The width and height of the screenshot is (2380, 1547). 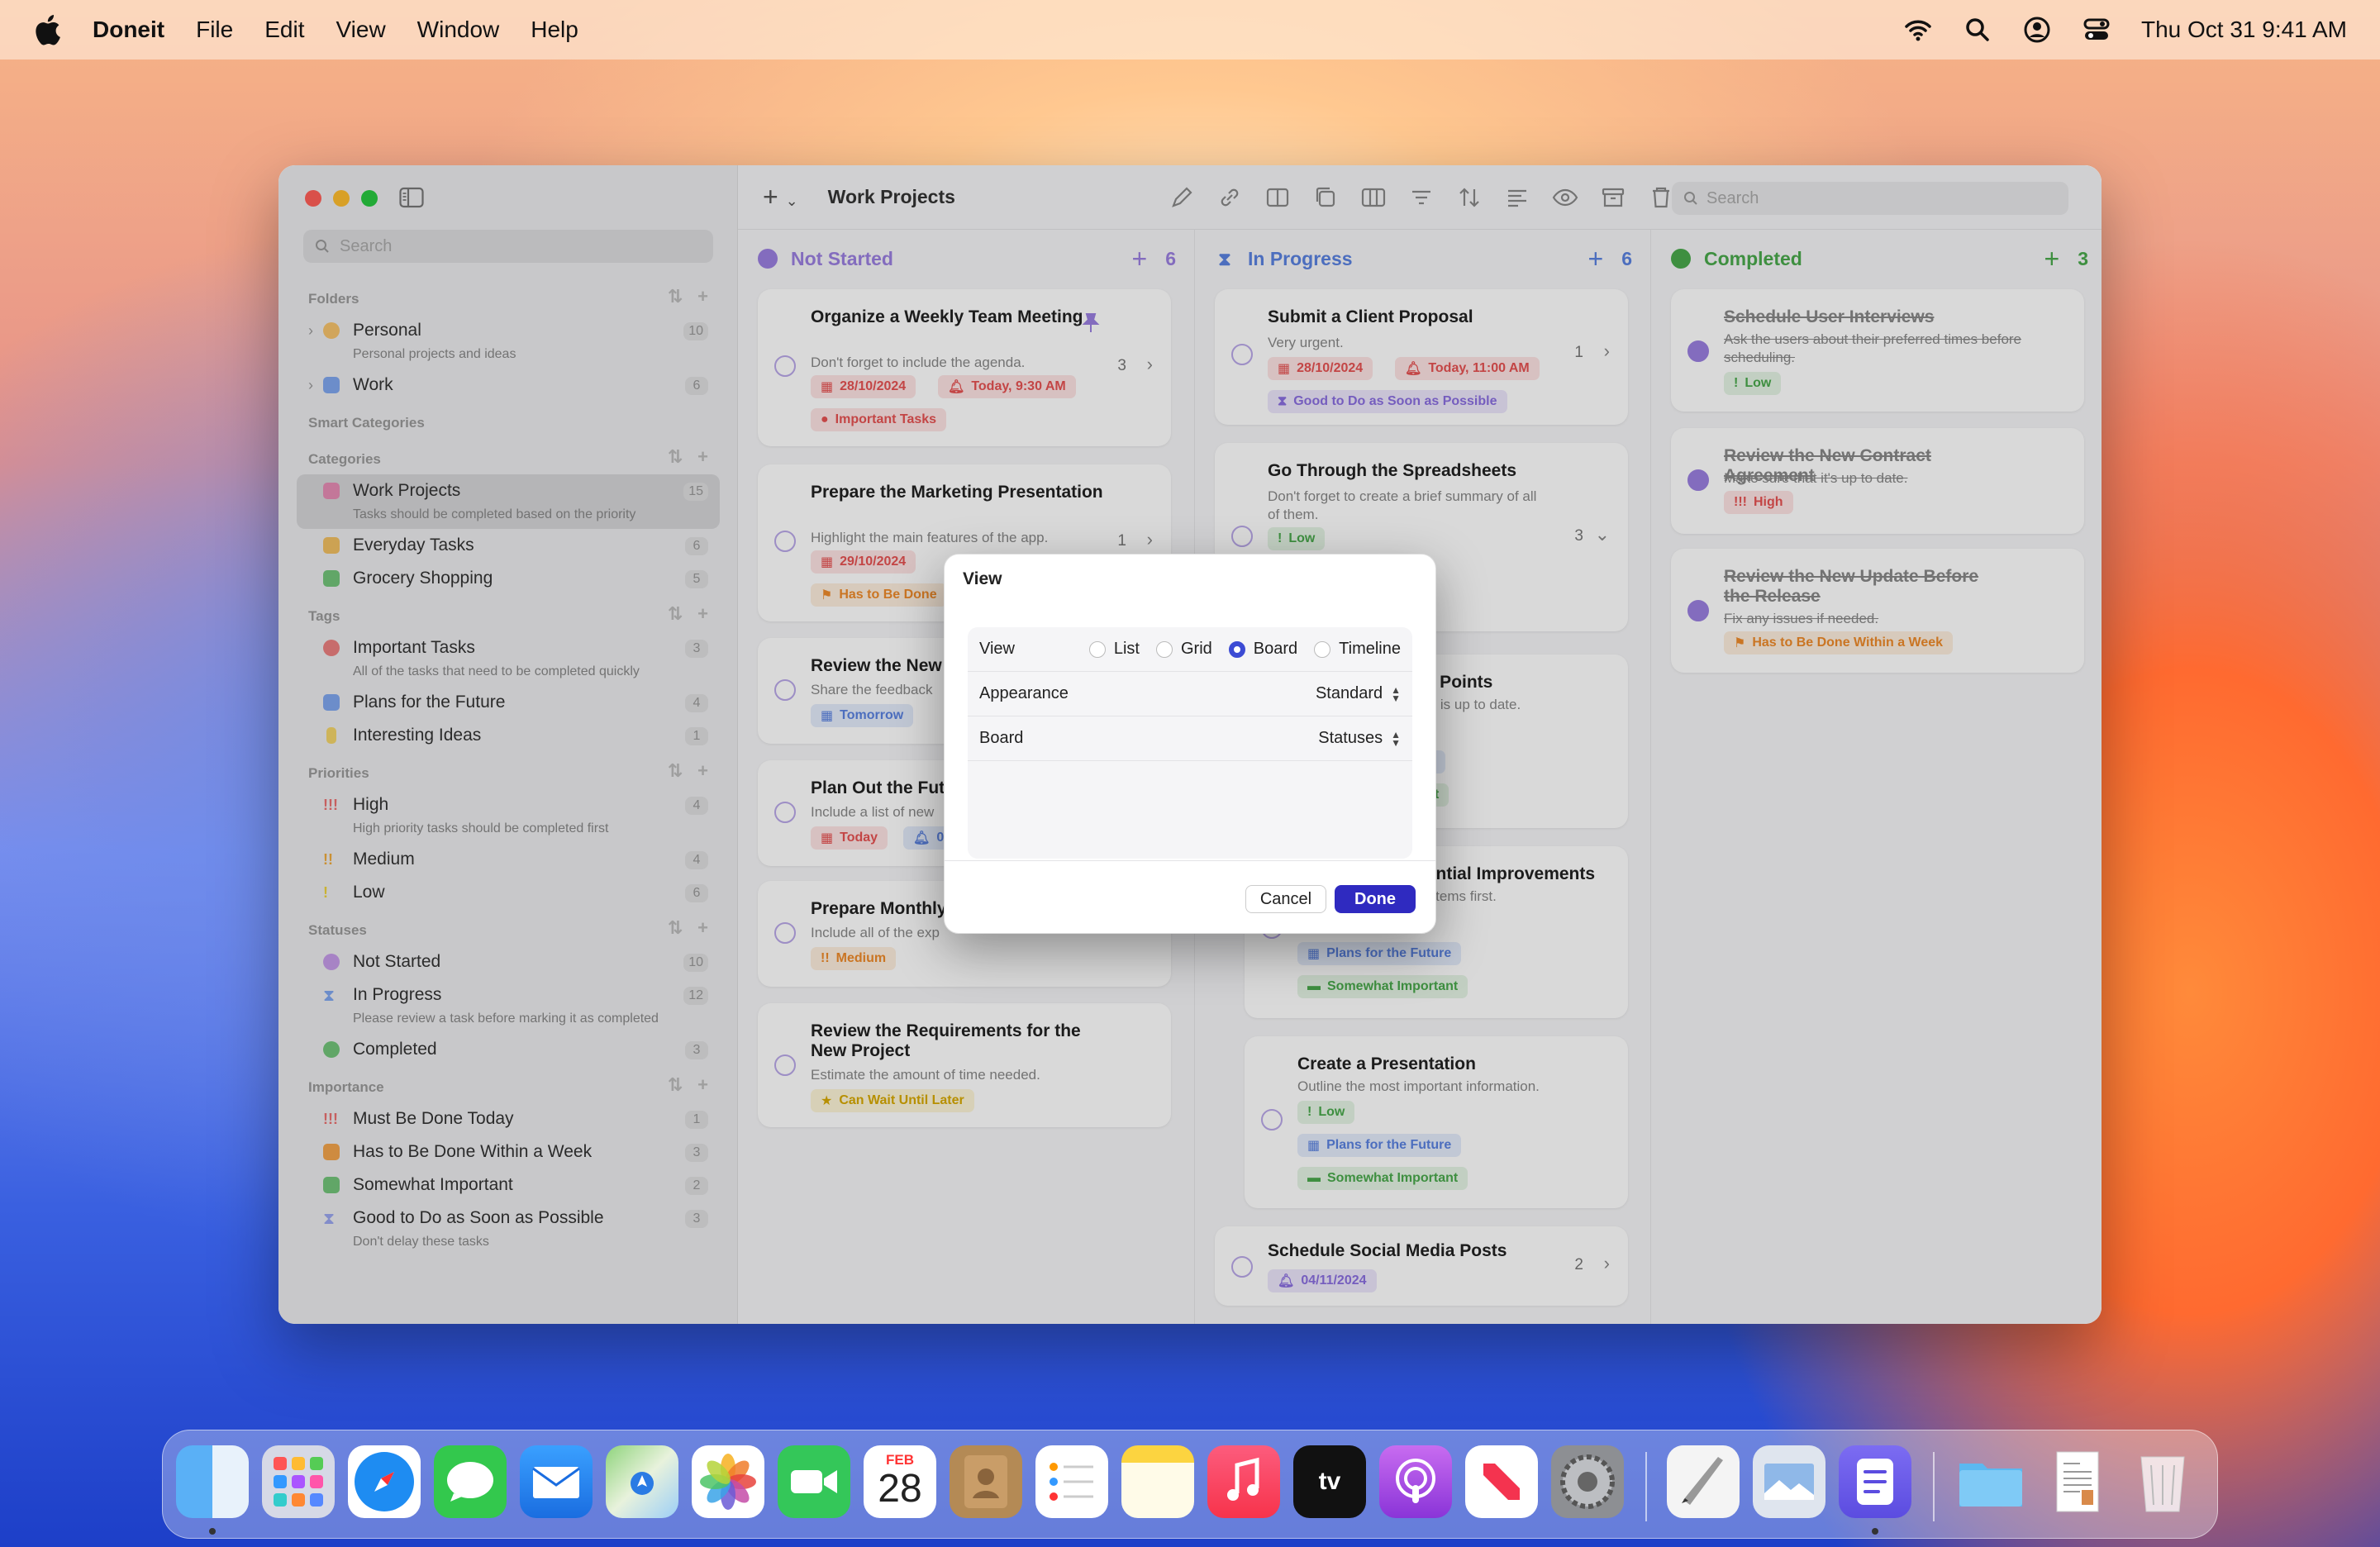 What do you see at coordinates (1789, 1481) in the screenshot?
I see `preview-icon` at bounding box center [1789, 1481].